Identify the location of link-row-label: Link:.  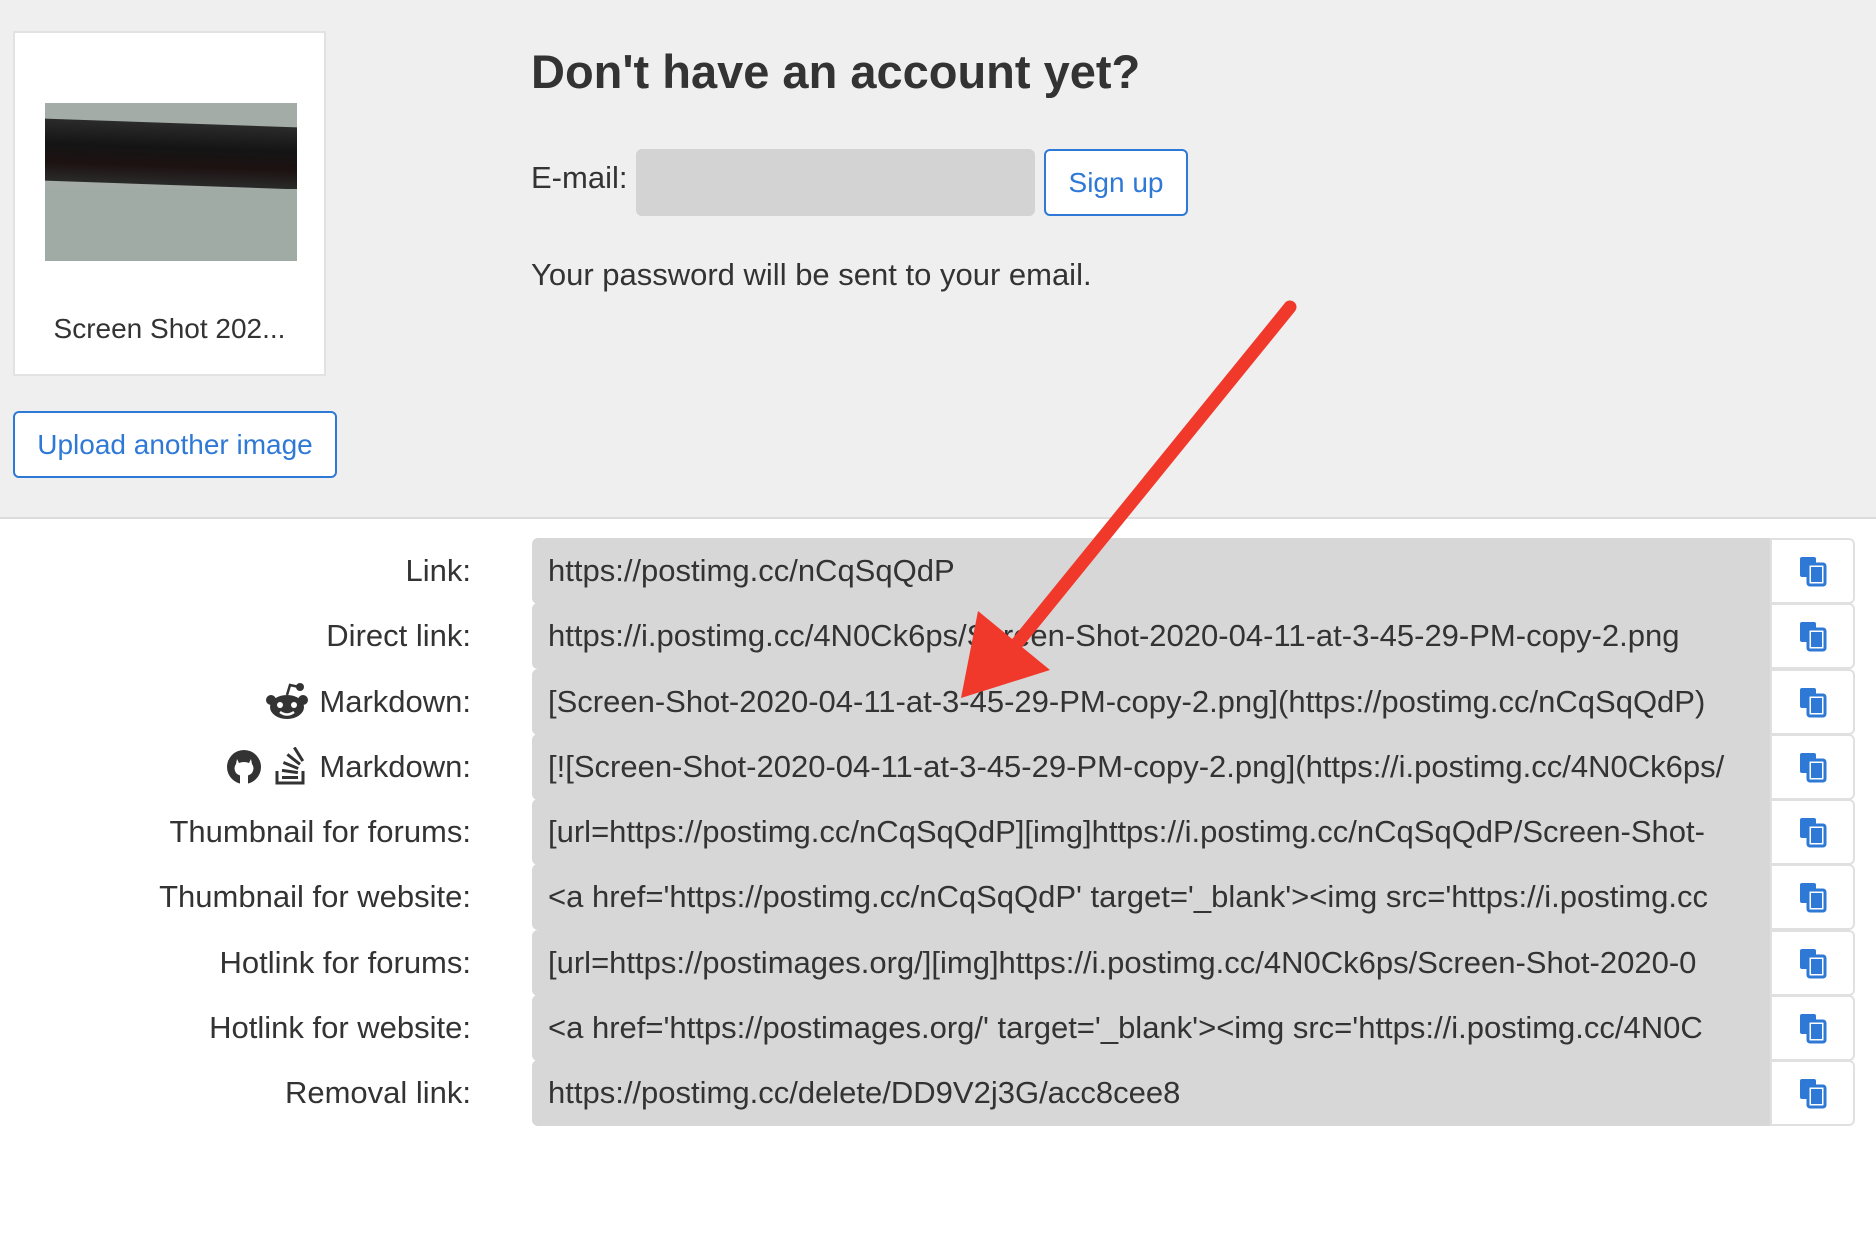
(438, 571).